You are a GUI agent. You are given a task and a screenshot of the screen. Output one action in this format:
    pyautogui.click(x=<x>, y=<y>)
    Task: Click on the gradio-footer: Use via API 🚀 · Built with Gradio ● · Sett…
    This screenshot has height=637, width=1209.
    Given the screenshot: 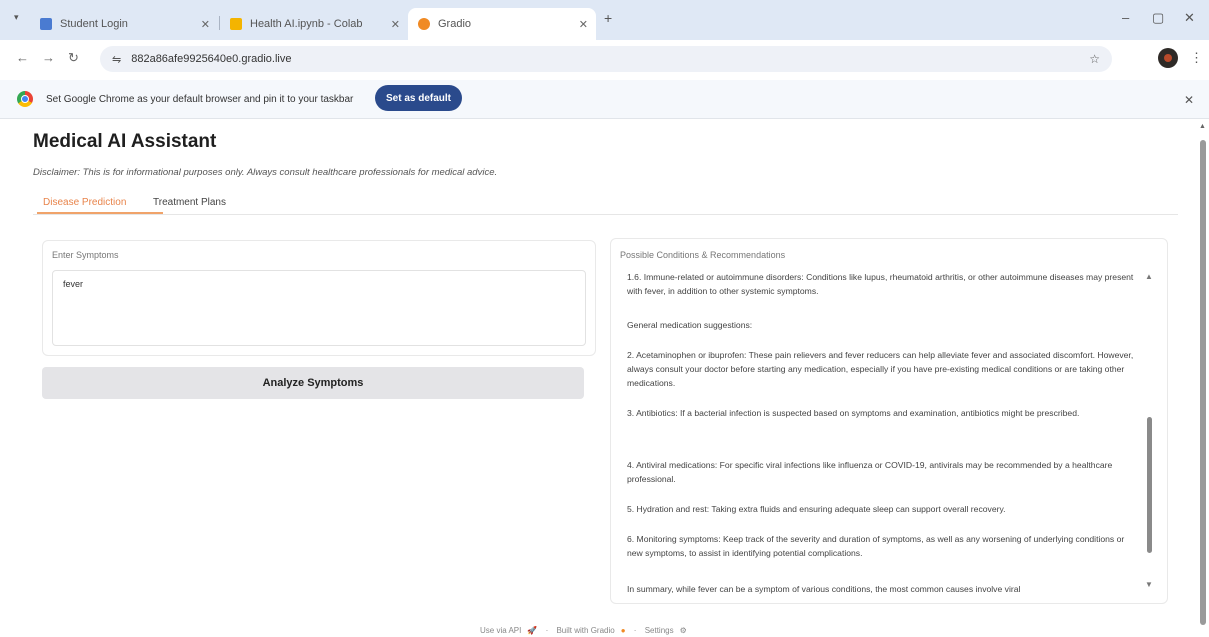 What is the action you would take?
    pyautogui.click(x=586, y=630)
    